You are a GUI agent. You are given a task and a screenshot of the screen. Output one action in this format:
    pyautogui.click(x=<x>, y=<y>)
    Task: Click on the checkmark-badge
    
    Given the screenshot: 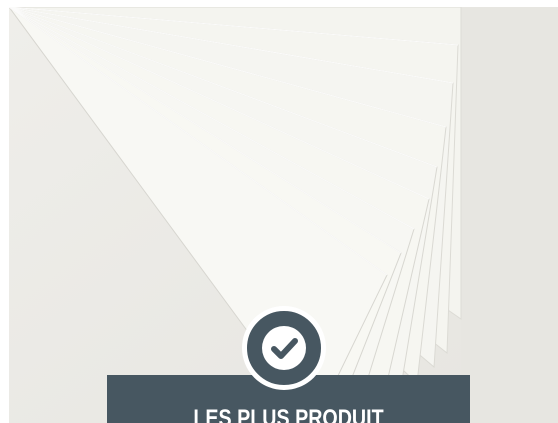 What is the action you would take?
    pyautogui.click(x=284, y=348)
    